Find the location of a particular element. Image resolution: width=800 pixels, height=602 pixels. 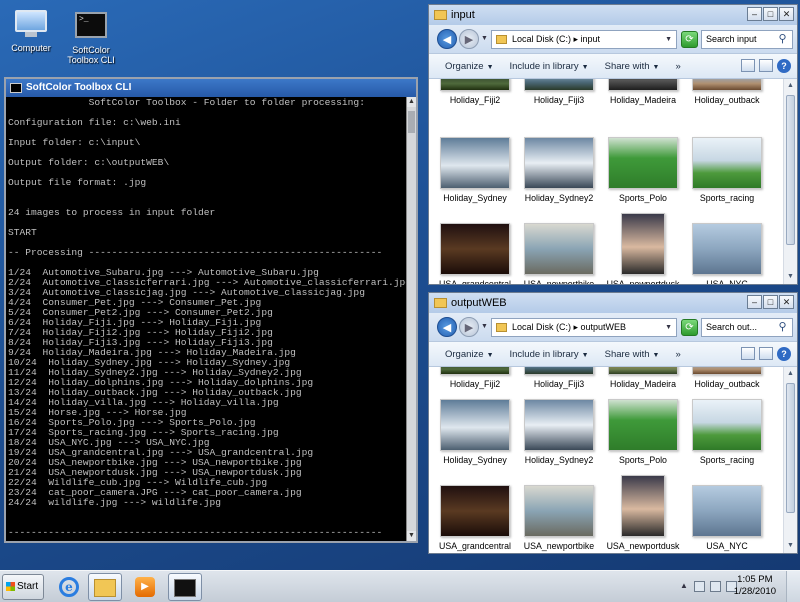

desktop-icon-softcolor-cli: SoftColor Toolbox CLI is located at coordinates (91, 38).